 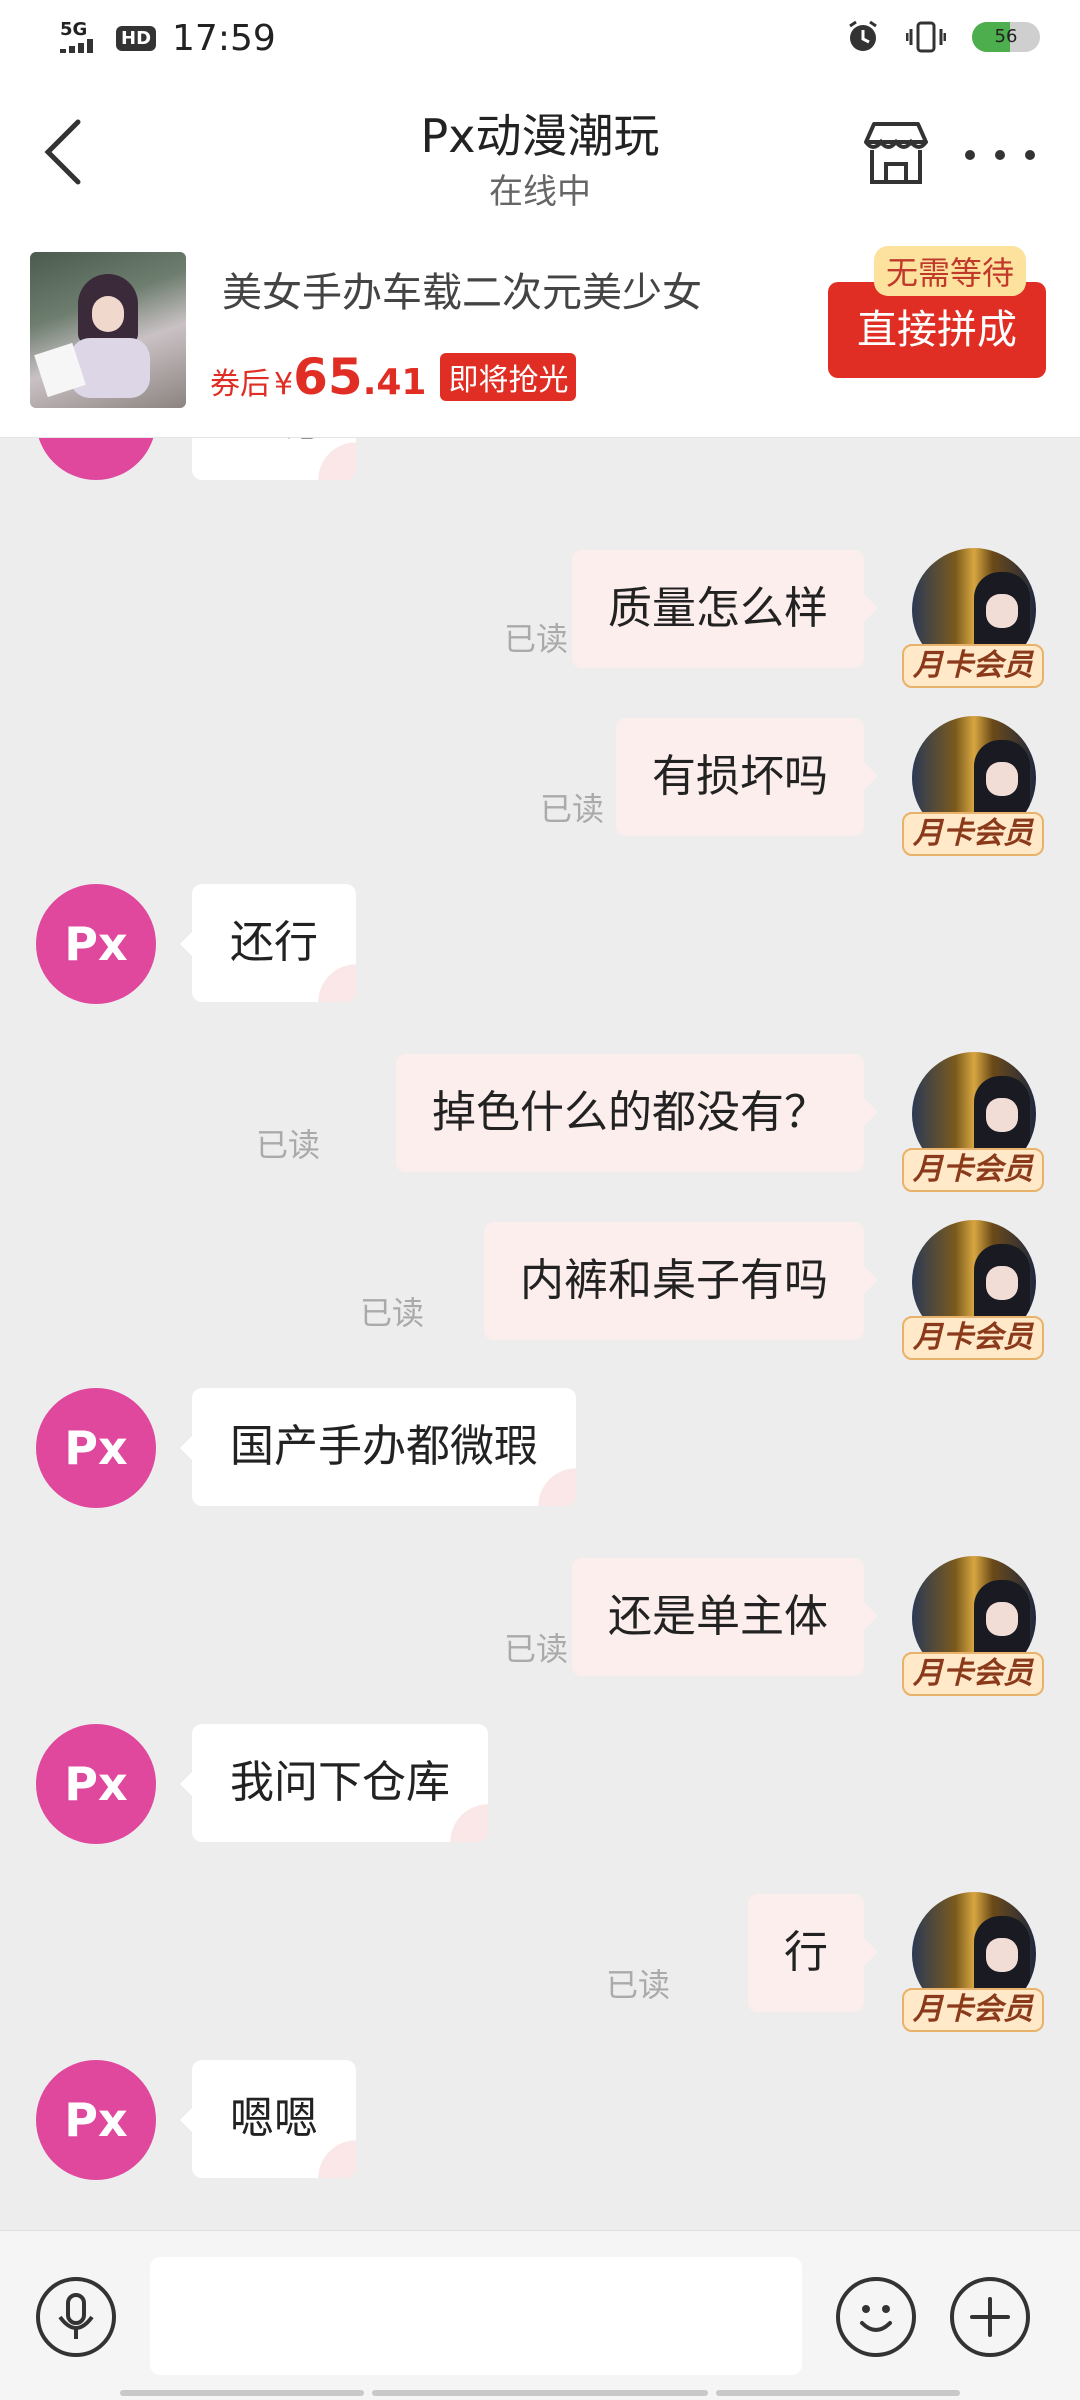 What do you see at coordinates (863, 35) in the screenshot?
I see `alarm-icon` at bounding box center [863, 35].